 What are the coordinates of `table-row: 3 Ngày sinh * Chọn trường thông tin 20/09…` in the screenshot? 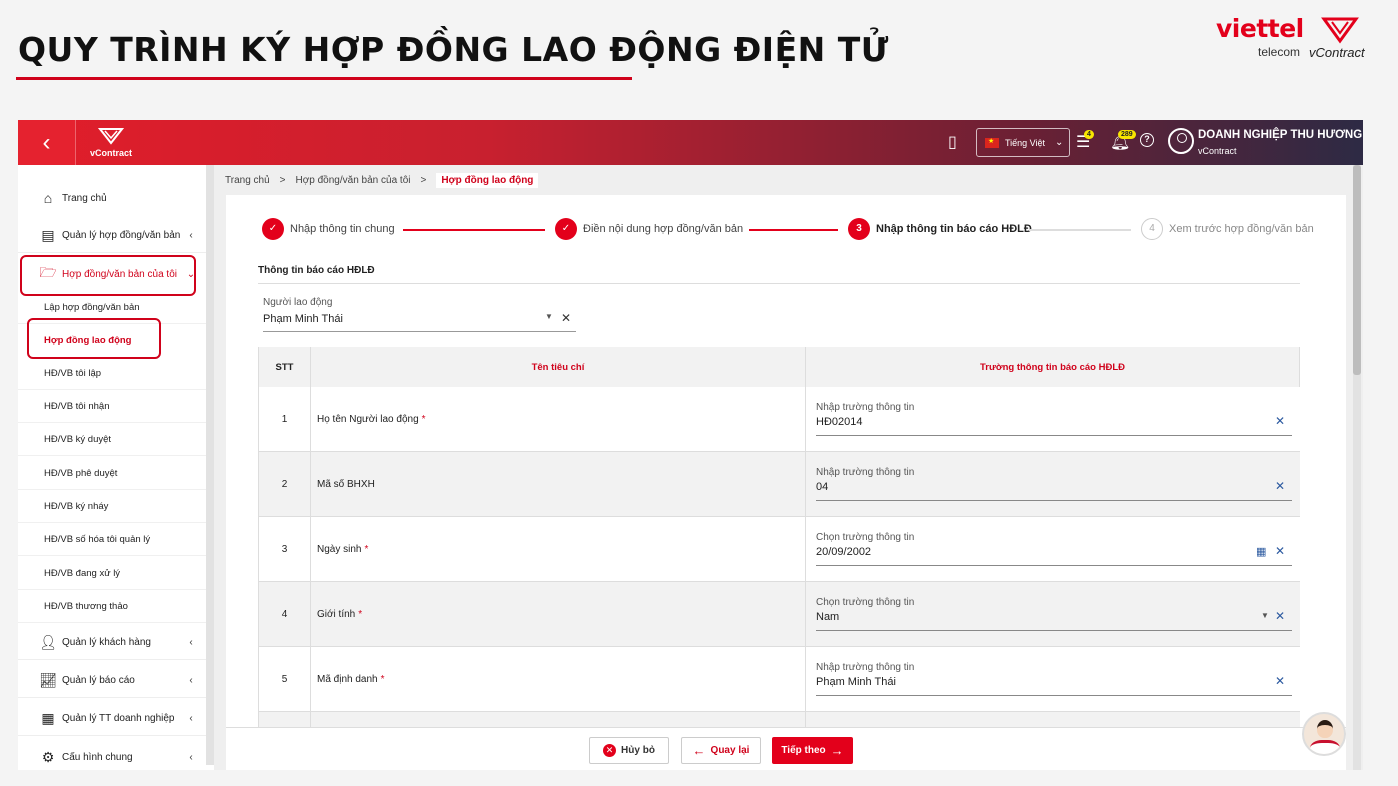 It's located at (779, 549).